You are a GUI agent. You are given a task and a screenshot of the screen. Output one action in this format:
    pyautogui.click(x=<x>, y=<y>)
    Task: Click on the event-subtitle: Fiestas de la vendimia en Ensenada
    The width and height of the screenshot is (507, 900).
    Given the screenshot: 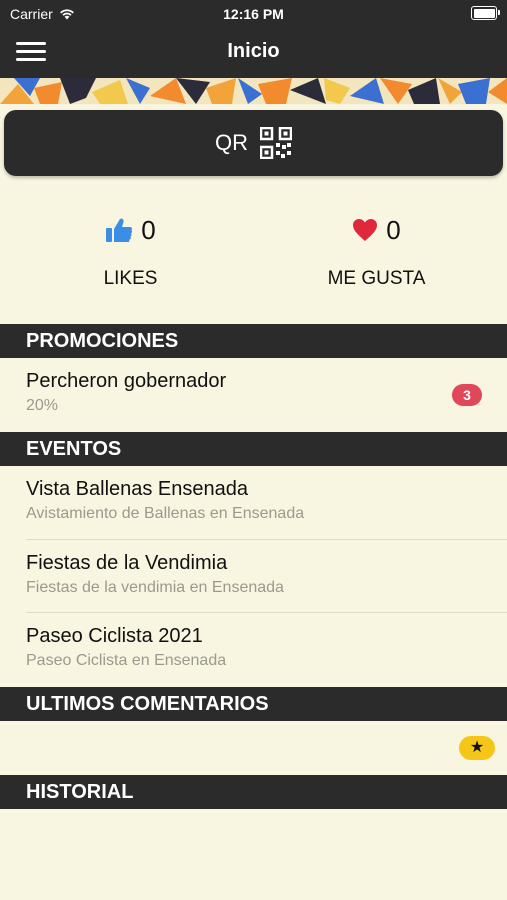 What is the action you would take?
    pyautogui.click(x=155, y=587)
    